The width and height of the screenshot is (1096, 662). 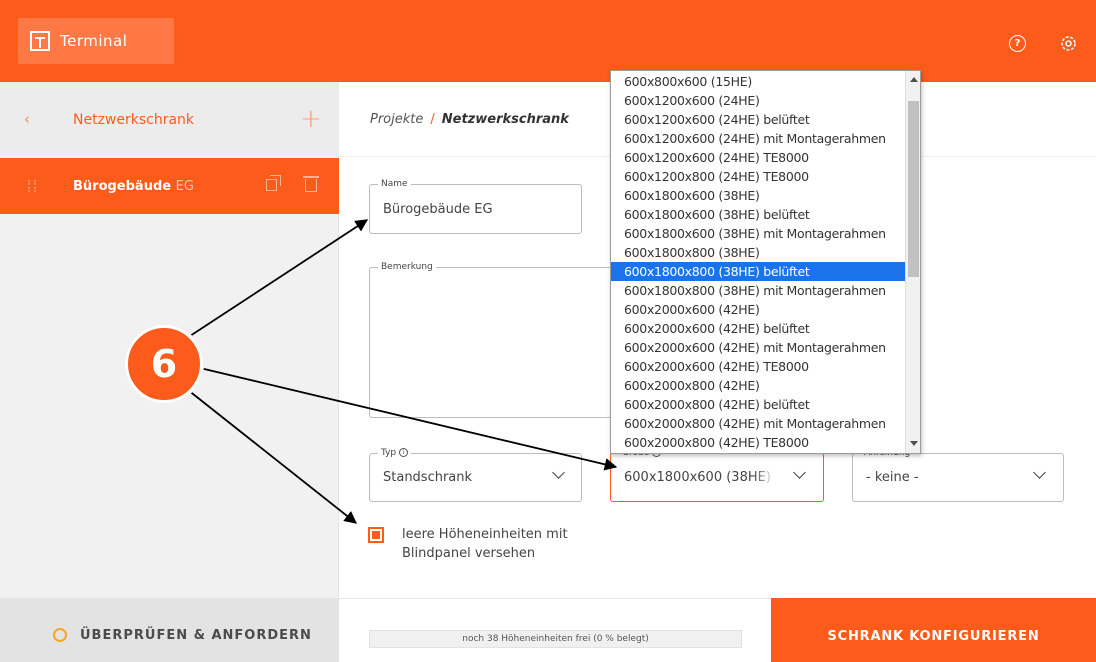 I want to click on capacity-progress-bar: noch 38 Höheneinheiten frei (0 % belegt), so click(x=555, y=639).